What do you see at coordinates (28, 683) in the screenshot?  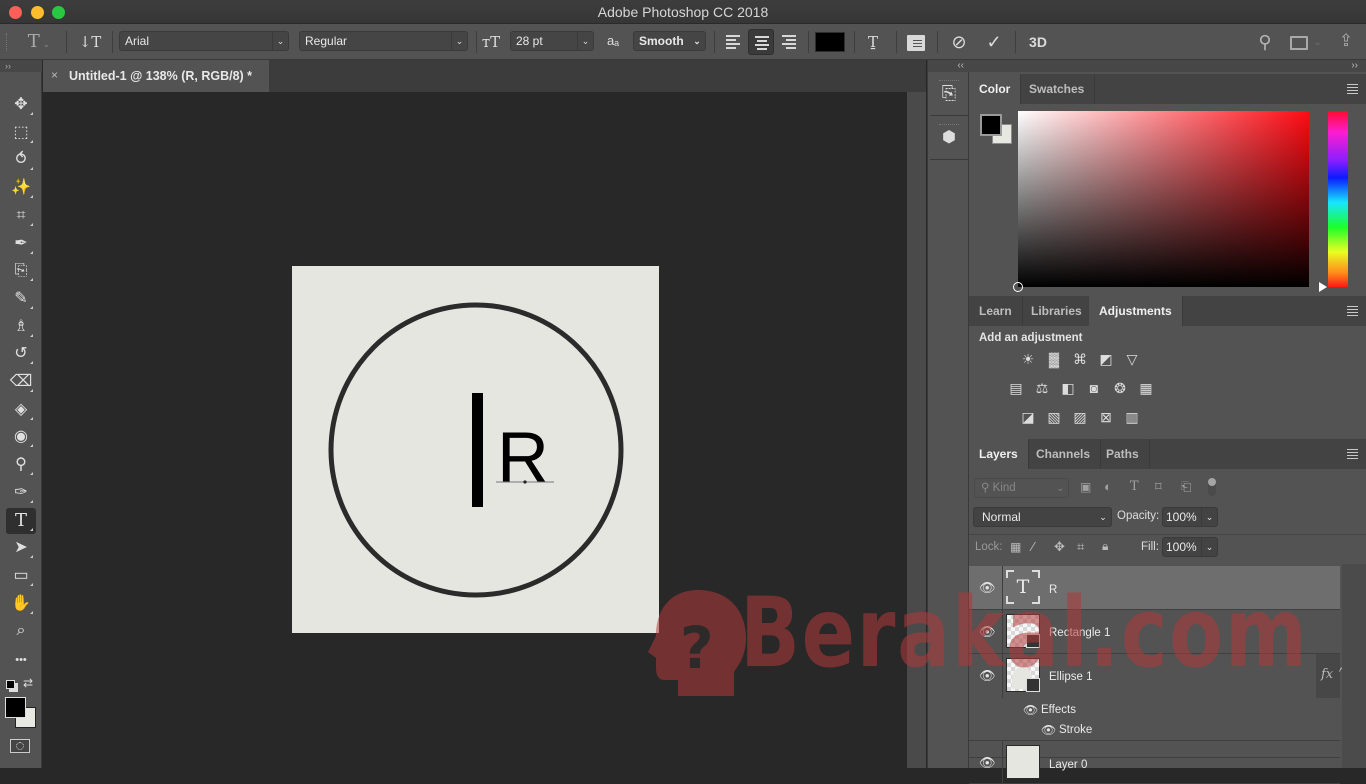 I see `swap-colors-icon: ⇄` at bounding box center [28, 683].